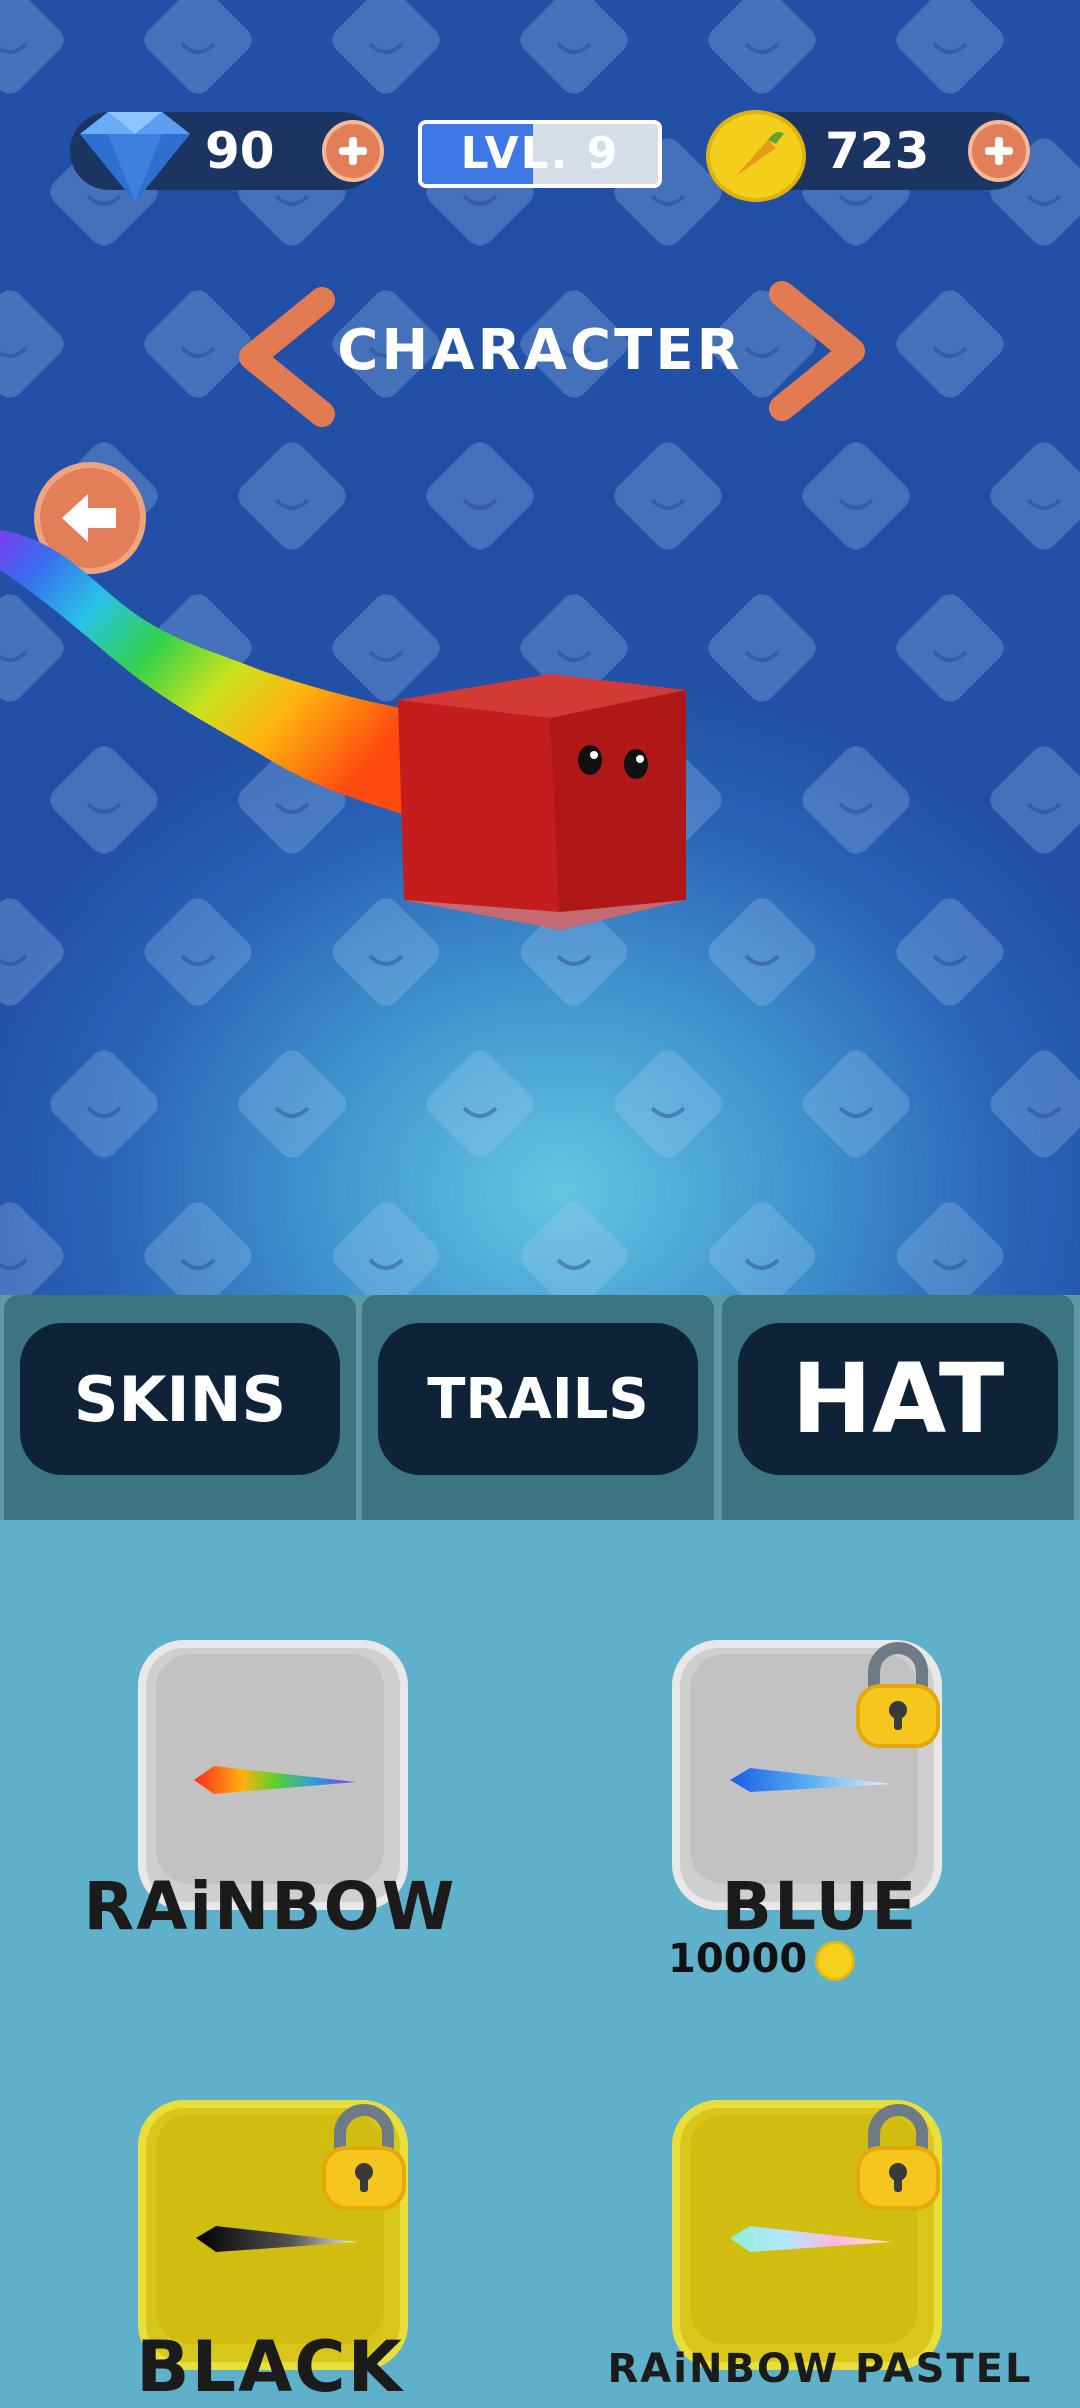 This screenshot has height=2408, width=1080. I want to click on level-label: LVL. 9, so click(540, 153).